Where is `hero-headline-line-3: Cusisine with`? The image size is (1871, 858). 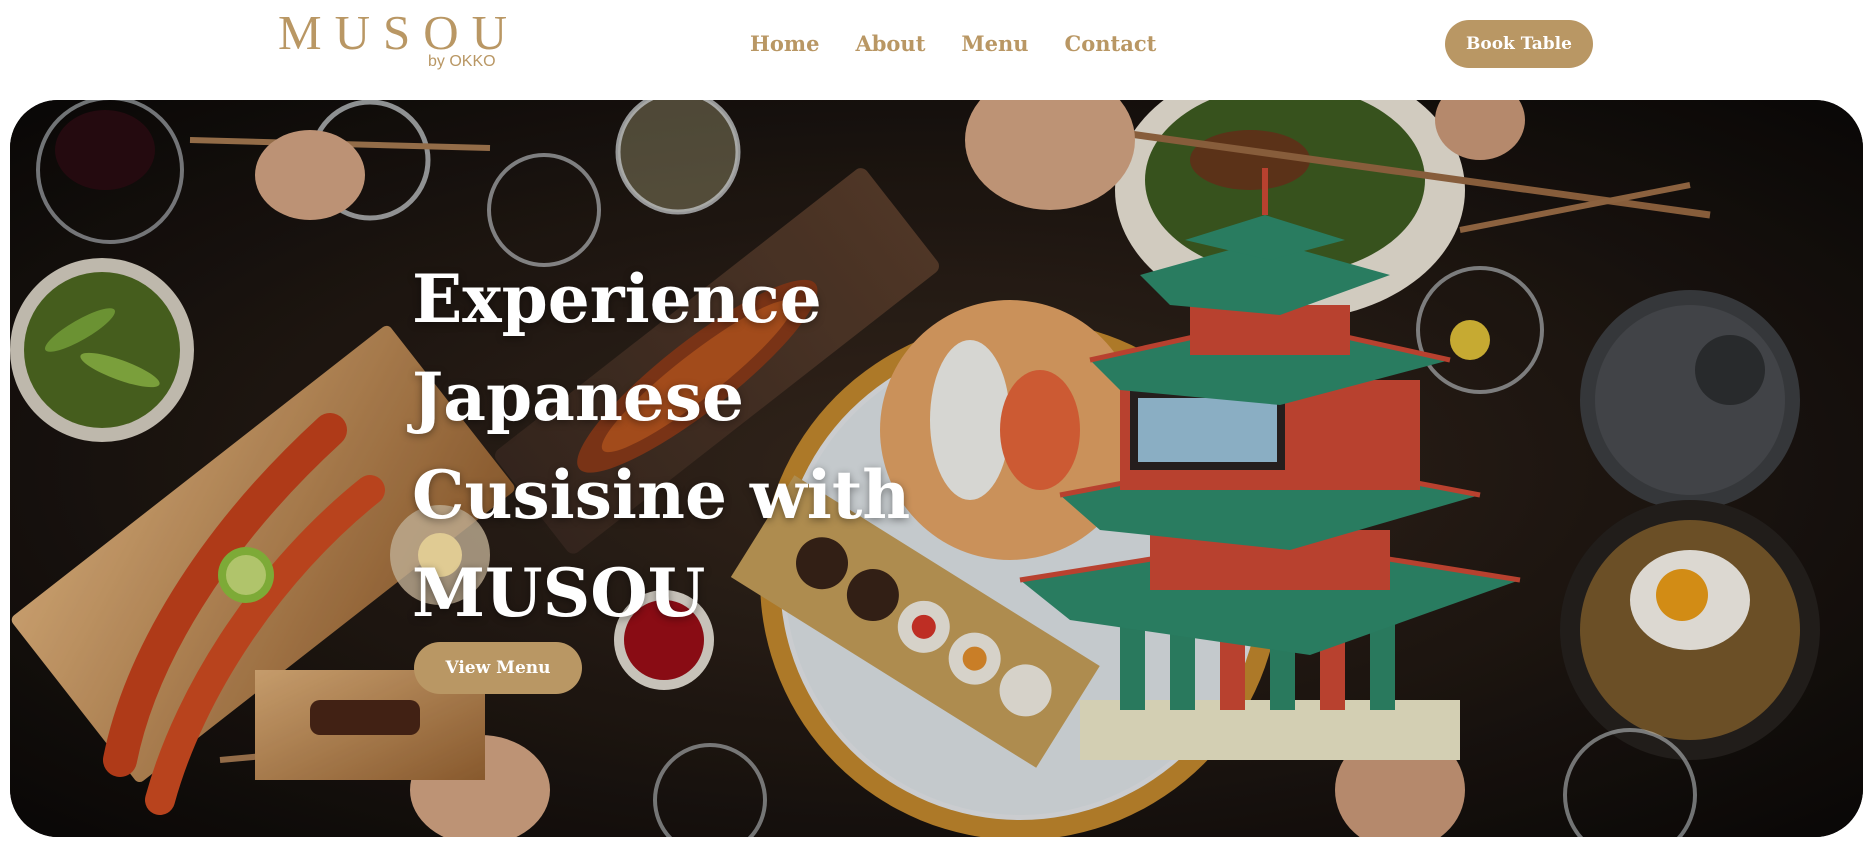
hero-headline-line-3: Cusisine with is located at coordinates (661, 495).